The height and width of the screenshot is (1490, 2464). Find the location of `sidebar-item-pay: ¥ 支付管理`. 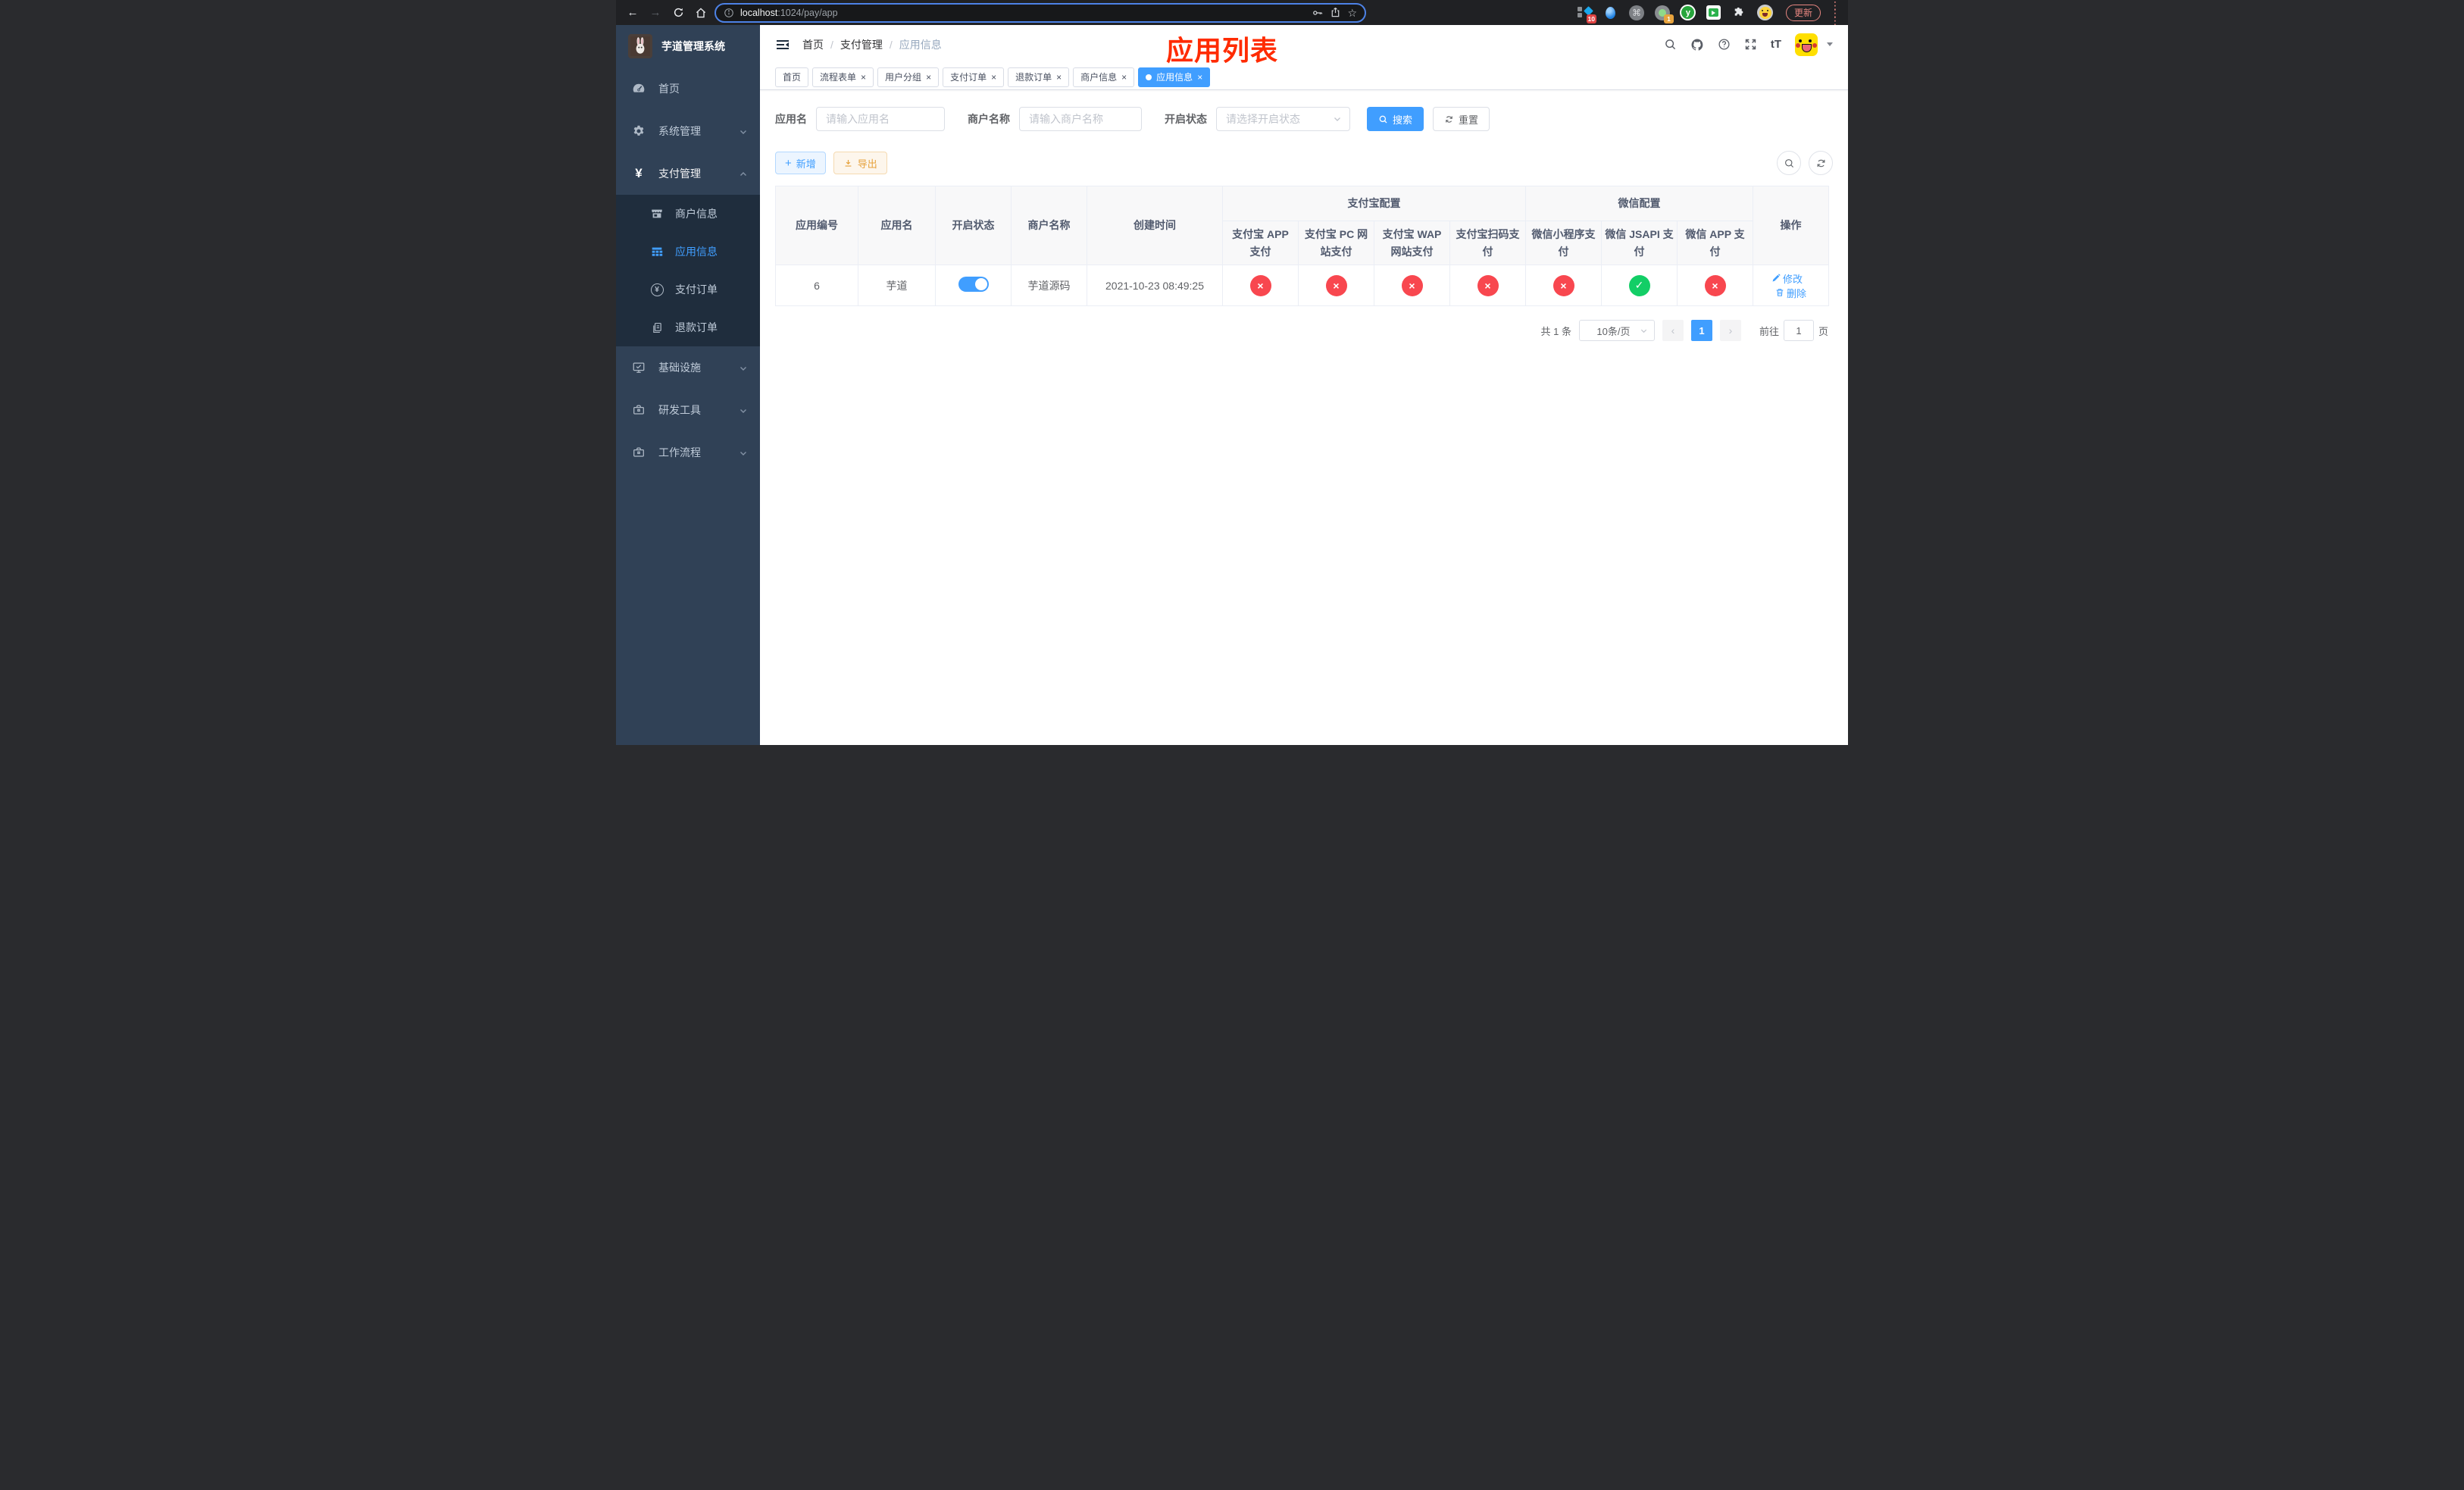

sidebar-item-pay: ¥ 支付管理 is located at coordinates (688, 174).